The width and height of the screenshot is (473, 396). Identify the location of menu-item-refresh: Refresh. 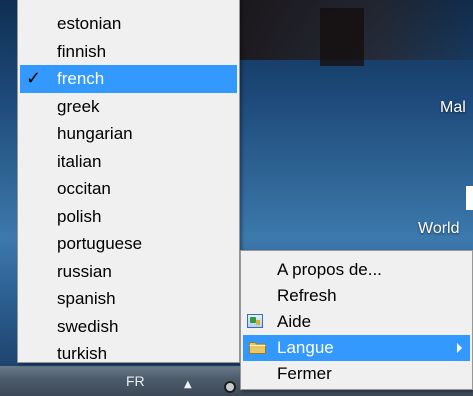
(356, 296).